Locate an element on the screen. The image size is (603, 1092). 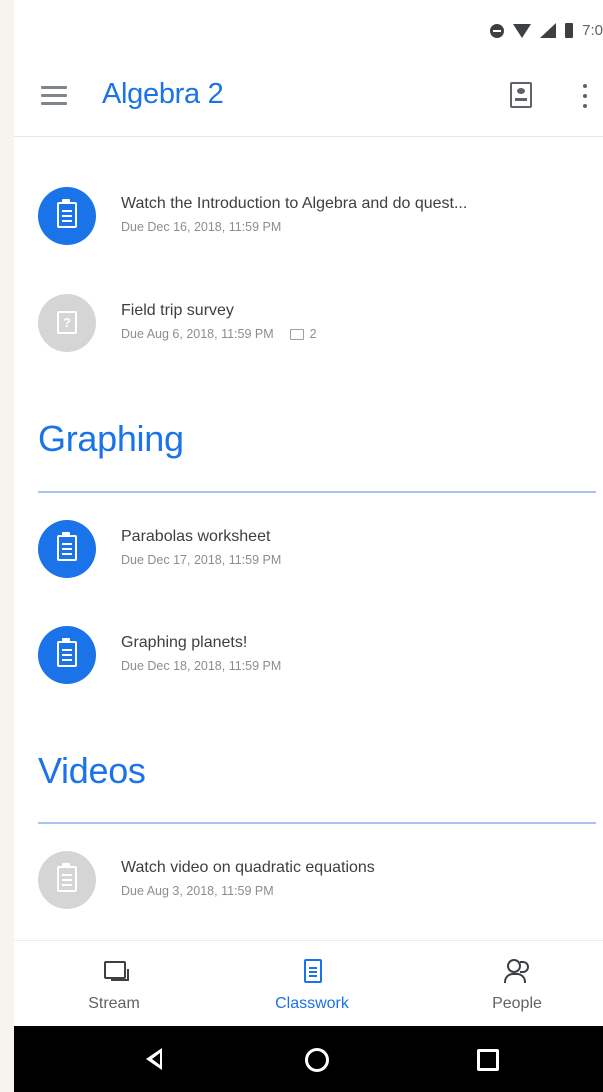
battery-icon is located at coordinates (569, 30).